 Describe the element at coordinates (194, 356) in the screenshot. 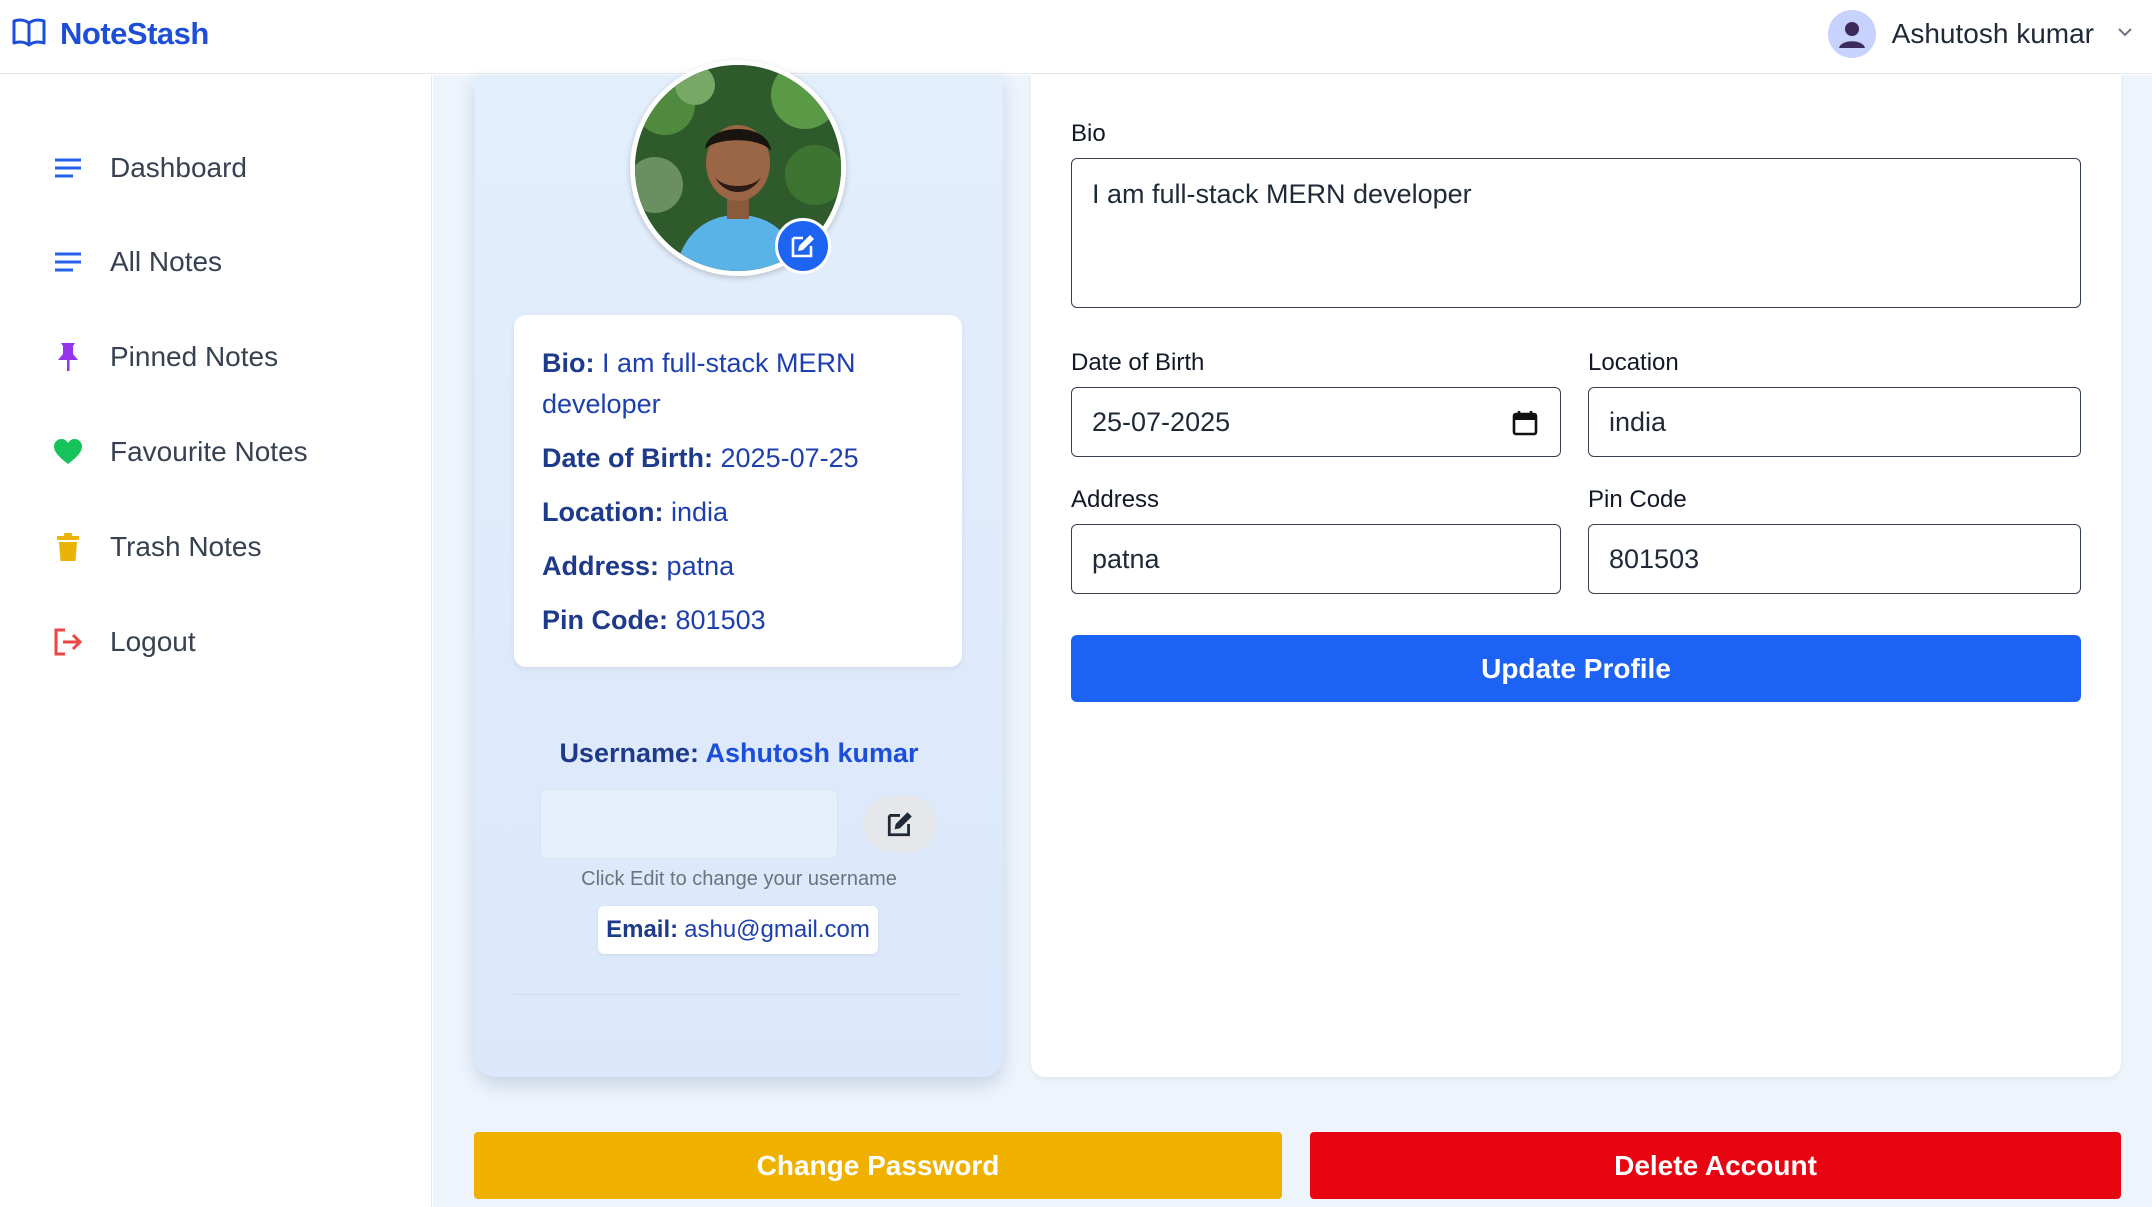

I see `sidebar-item-label: Pinned Notes` at that location.